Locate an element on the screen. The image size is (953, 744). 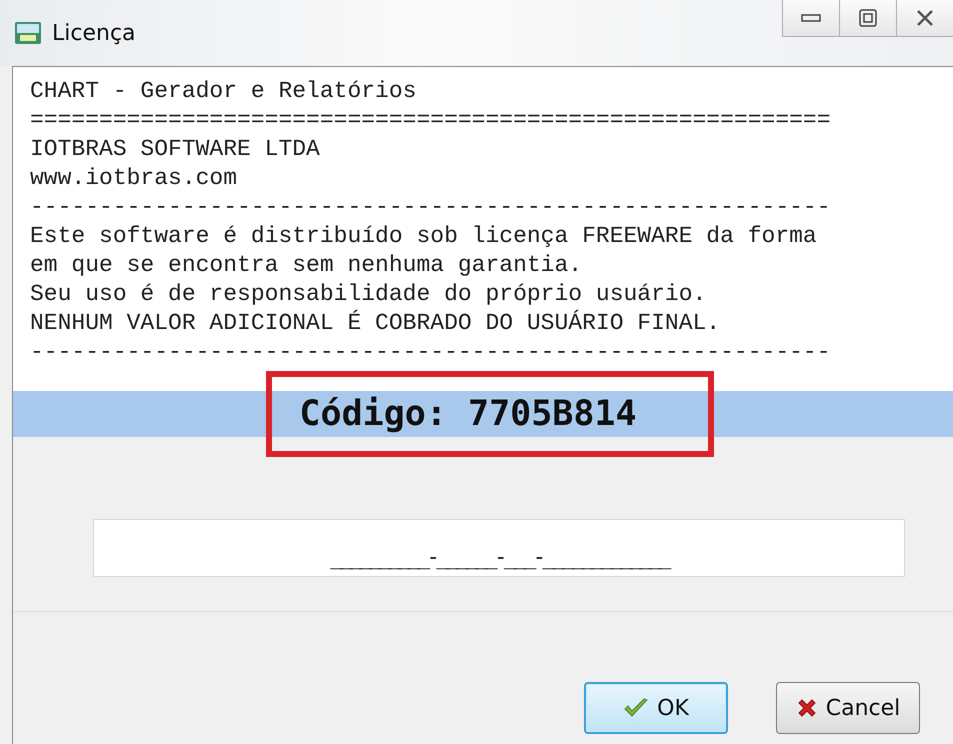
minimize-button is located at coordinates (810, 18).